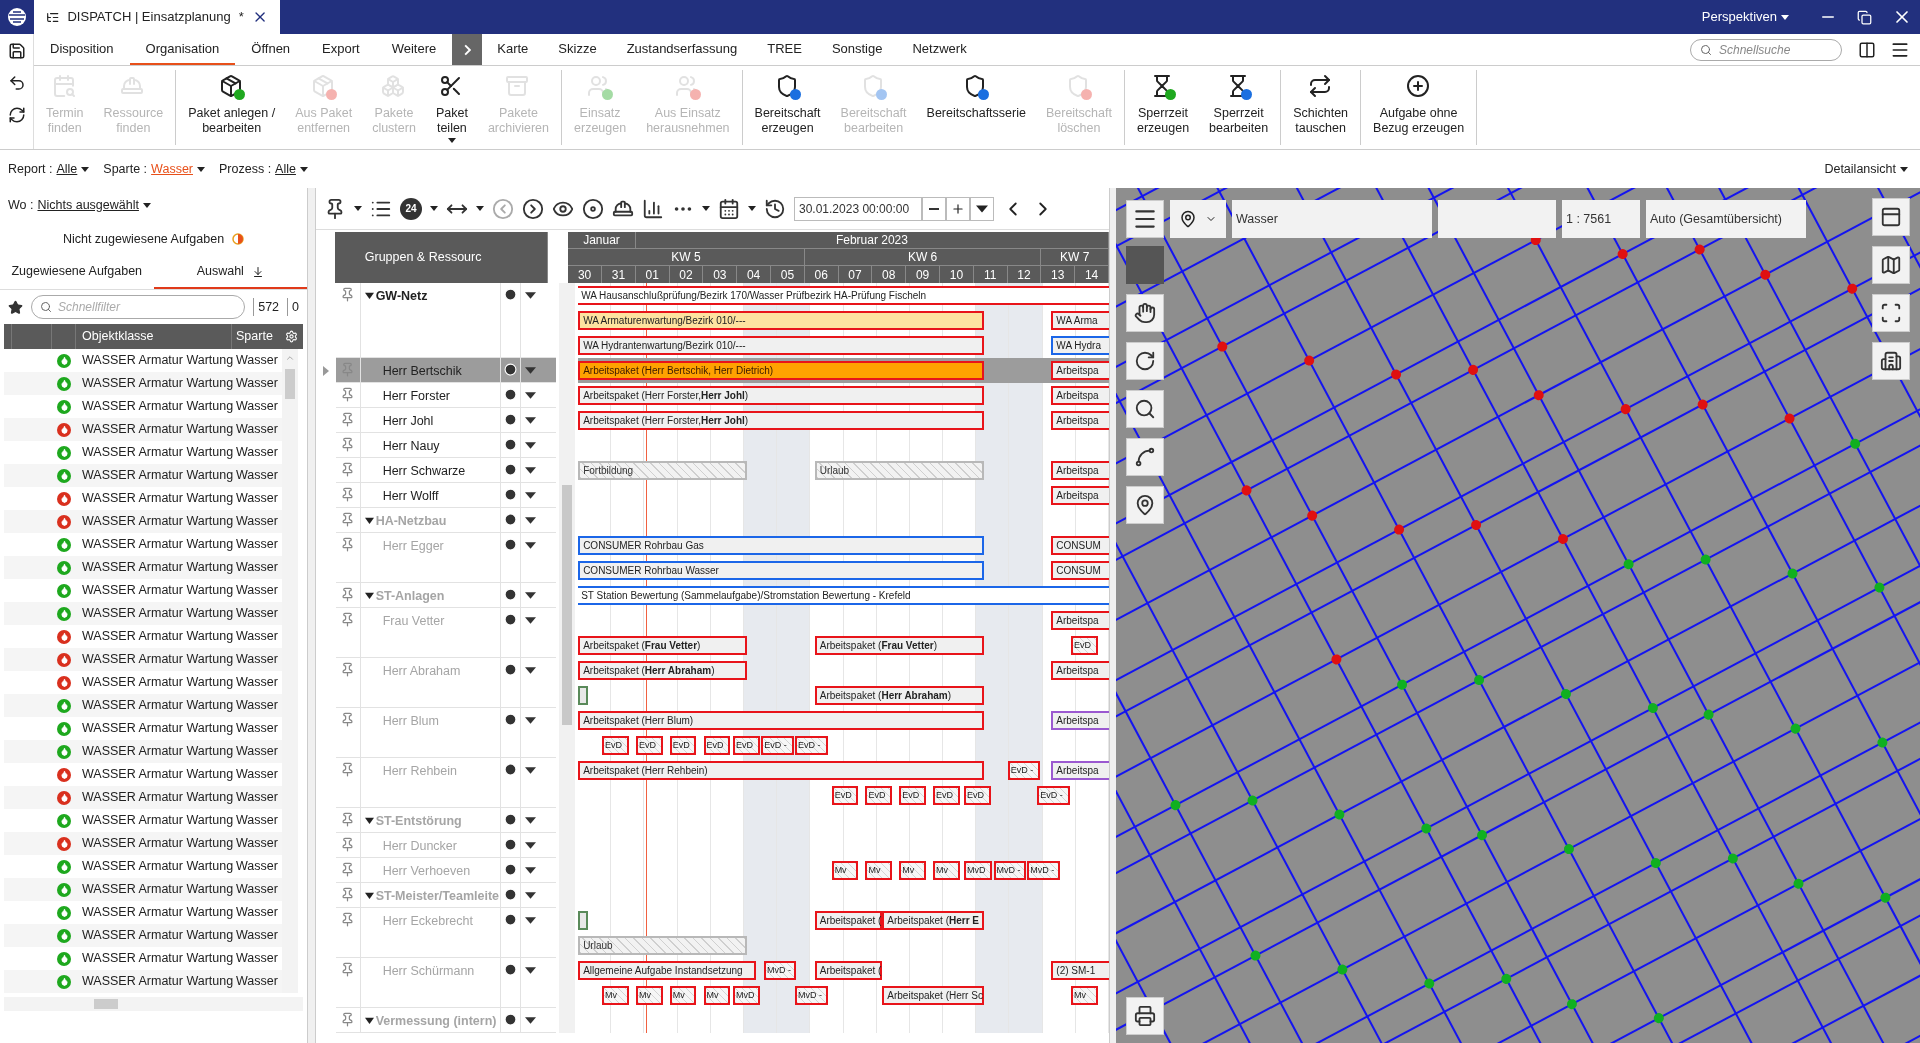 This screenshot has width=1920, height=1043. Describe the element at coordinates (746, 995) in the screenshot. I see `duty-bar: MvD` at that location.